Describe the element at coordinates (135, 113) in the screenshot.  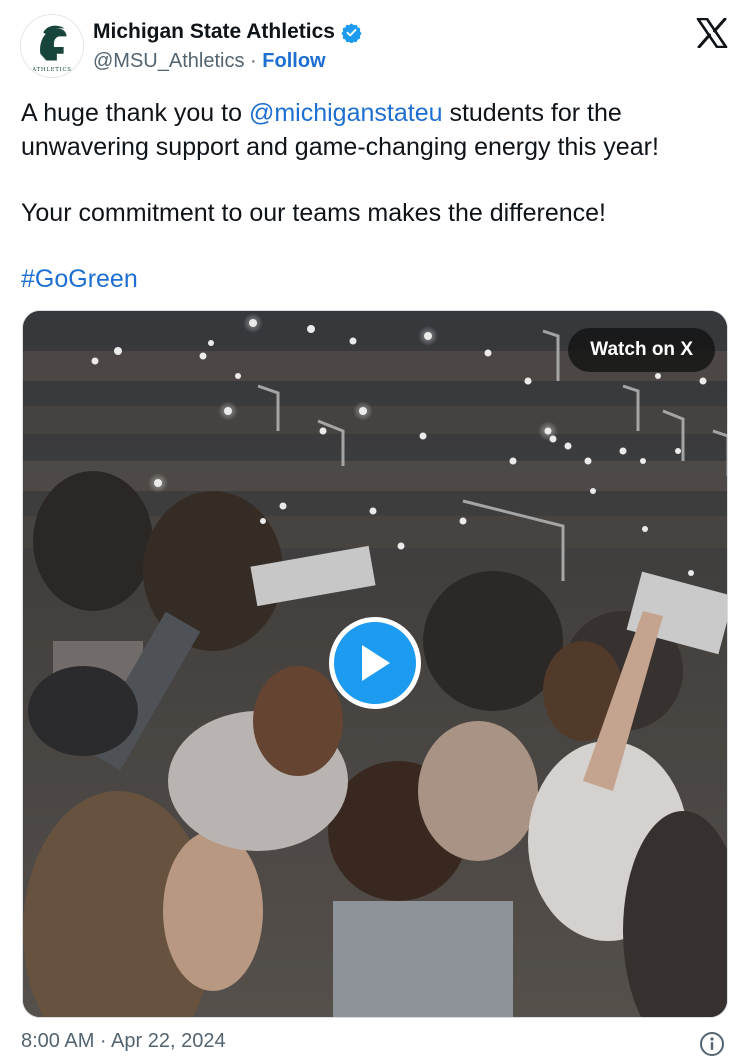
I see `tweet-text-prefix: A huge thank you to` at that location.